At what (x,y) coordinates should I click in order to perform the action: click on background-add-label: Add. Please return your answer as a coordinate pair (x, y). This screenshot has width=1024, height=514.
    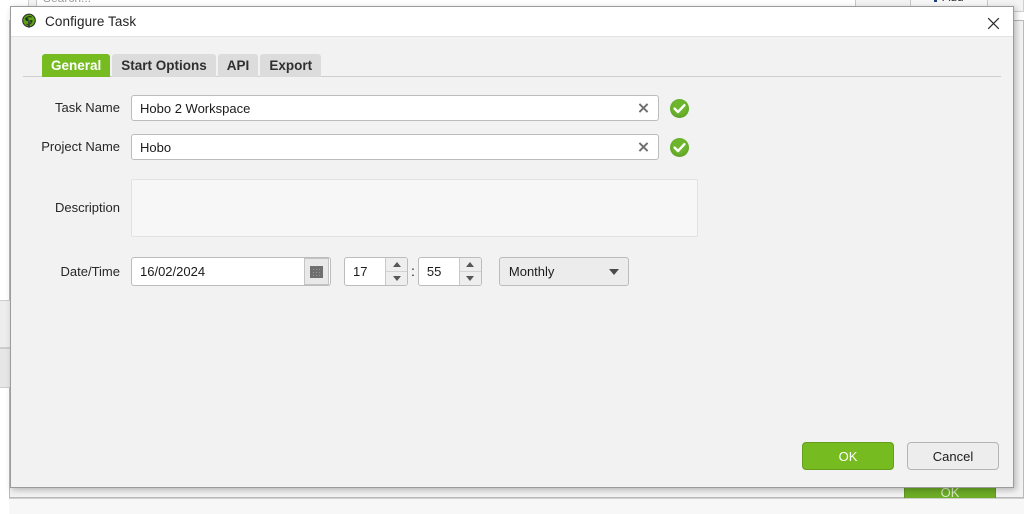
    Looking at the image, I should click on (952, 2).